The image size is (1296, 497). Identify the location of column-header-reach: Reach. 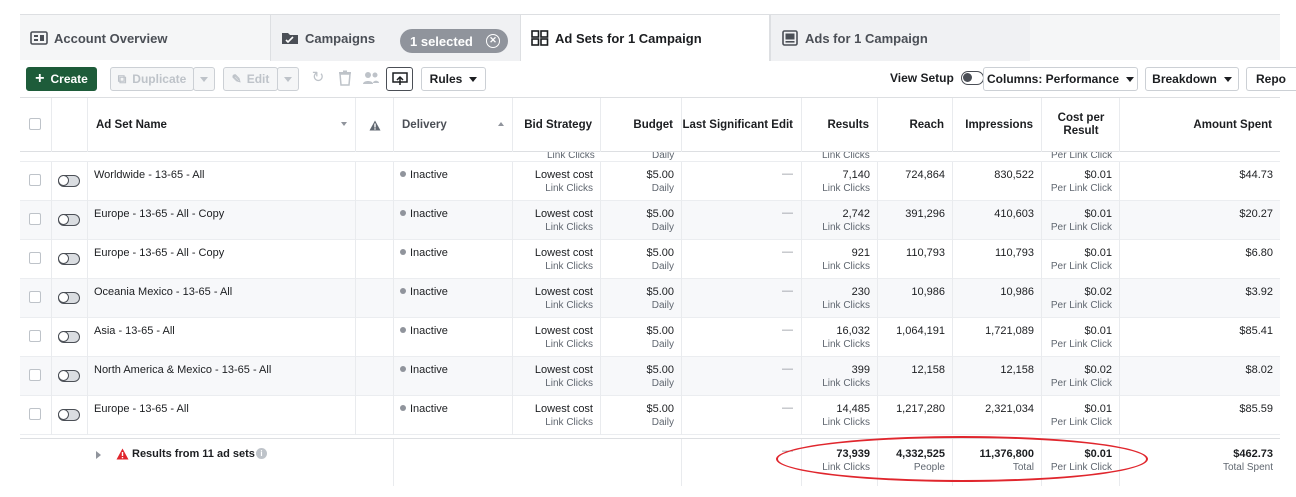
(915, 125).